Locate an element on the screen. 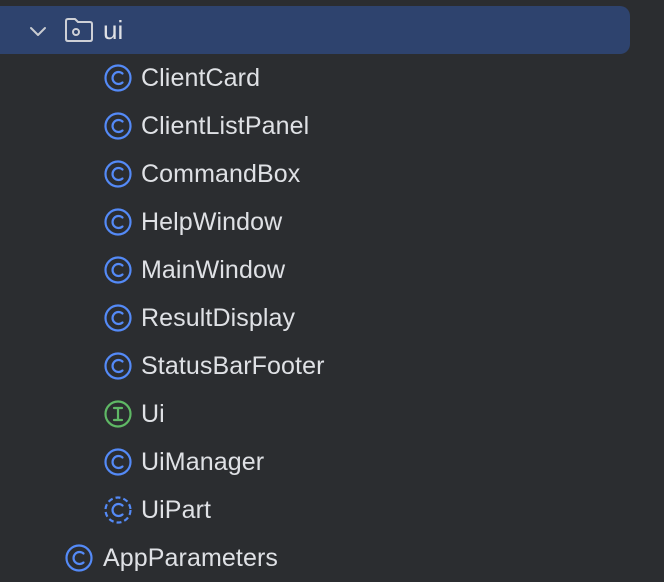 Image resolution: width=664 pixels, height=582 pixels. tree-item-statusbarfooter: StatusBarFooter is located at coordinates (332, 366).